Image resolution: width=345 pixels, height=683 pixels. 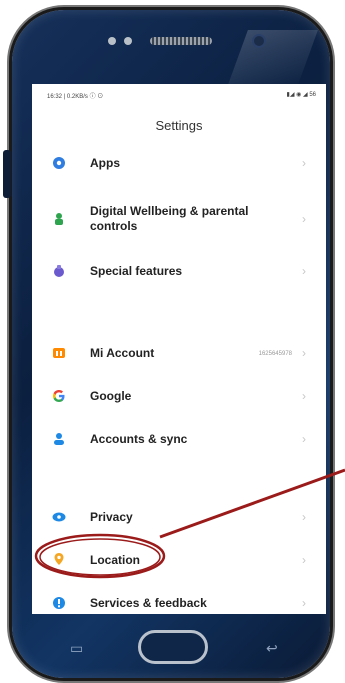 What do you see at coordinates (179, 563) in the screenshot?
I see `settings-item-location: Location ›` at bounding box center [179, 563].